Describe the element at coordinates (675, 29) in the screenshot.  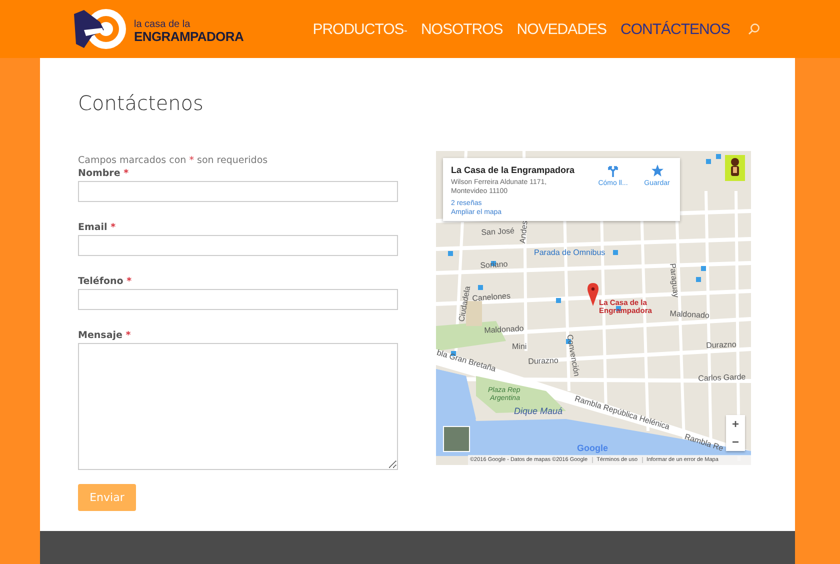
I see `nav-link: CONTÁCTENOS` at that location.